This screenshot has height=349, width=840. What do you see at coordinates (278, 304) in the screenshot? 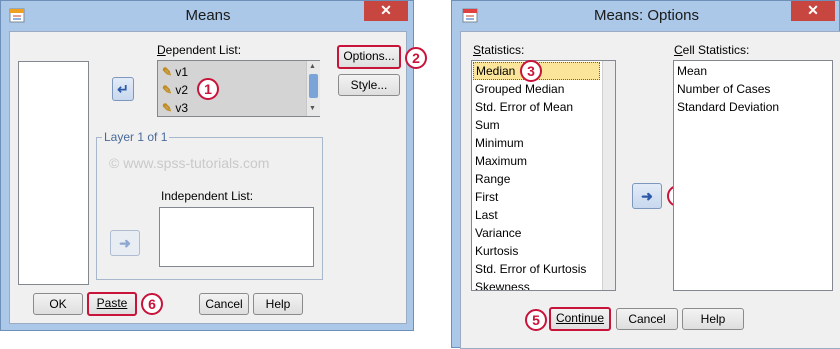
I see `help-button: Help` at bounding box center [278, 304].